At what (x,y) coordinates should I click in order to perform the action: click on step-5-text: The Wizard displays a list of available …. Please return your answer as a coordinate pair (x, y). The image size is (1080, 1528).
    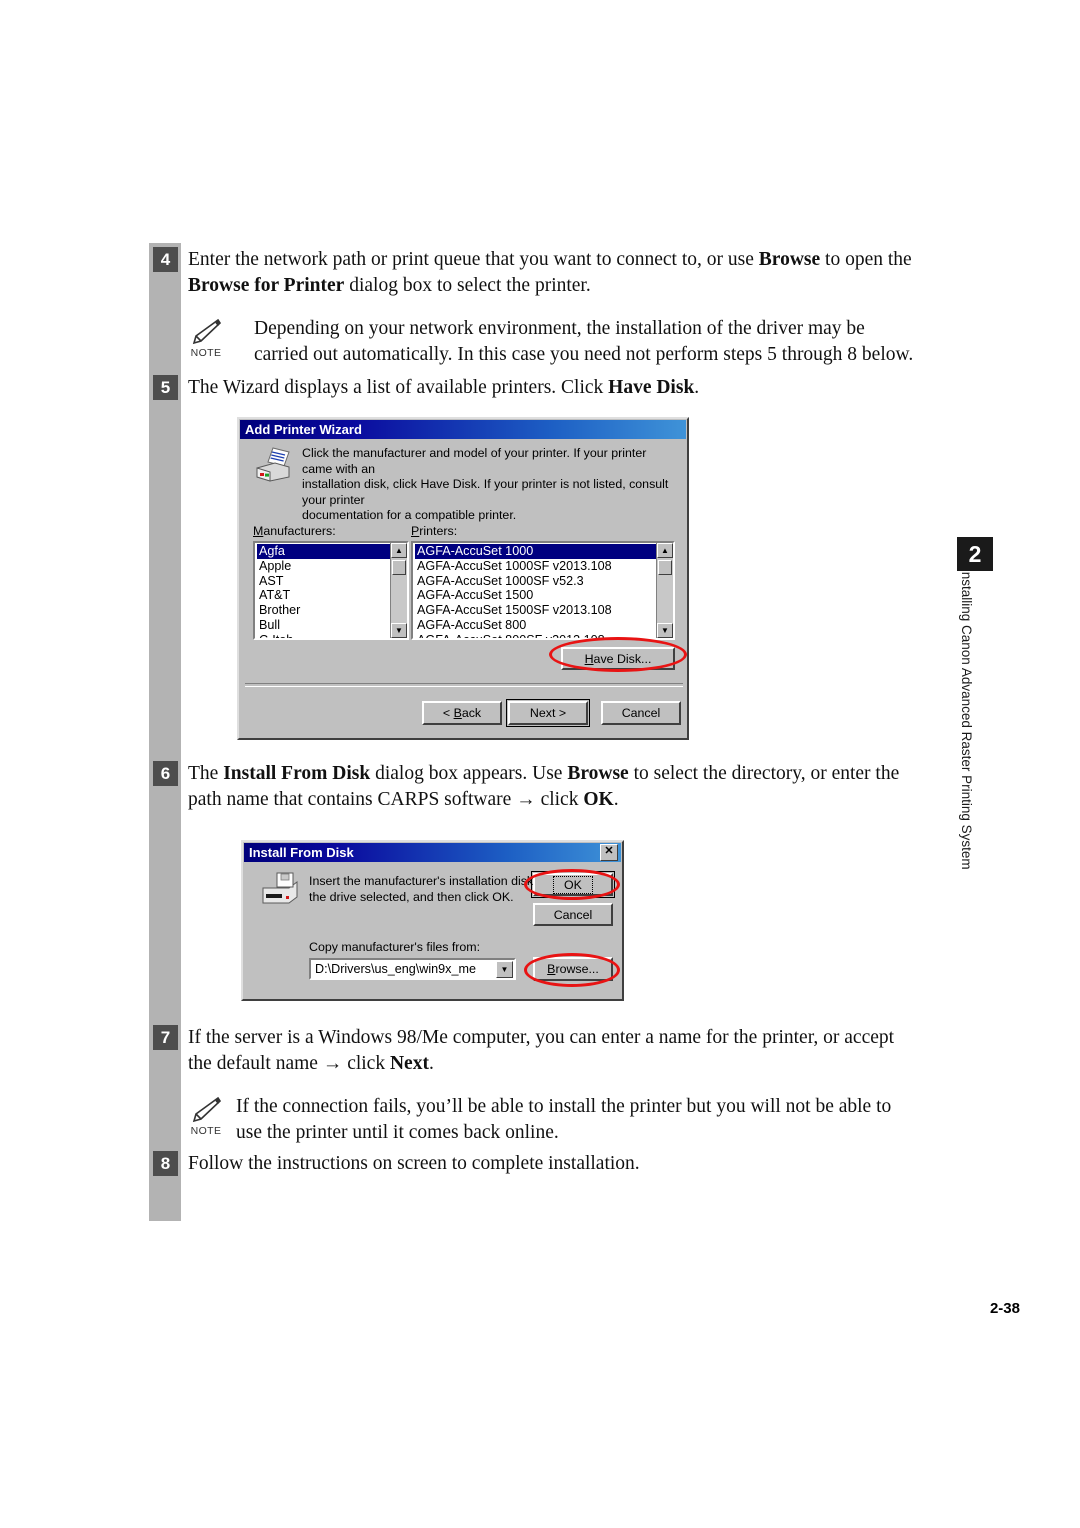
    Looking at the image, I should click on (563, 388).